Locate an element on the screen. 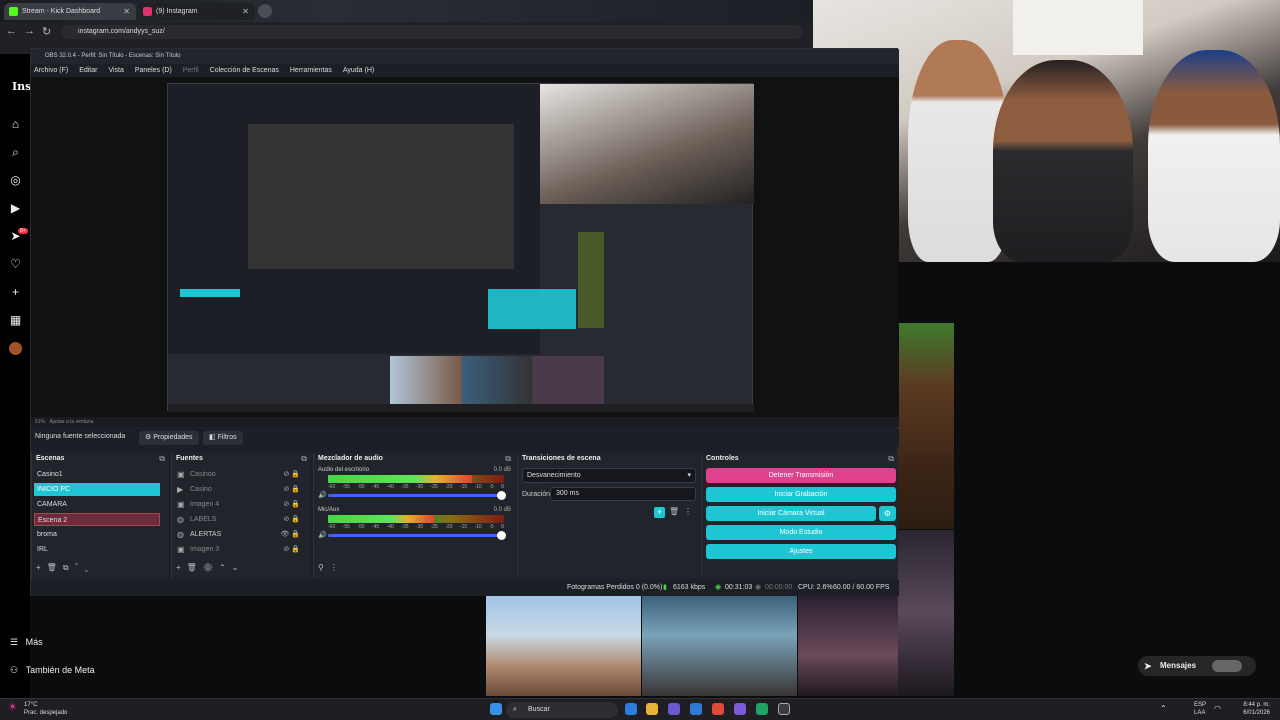 The width and height of the screenshot is (1280, 720). tab-label: Stream - Kick Dashboard is located at coordinates (61, 11).